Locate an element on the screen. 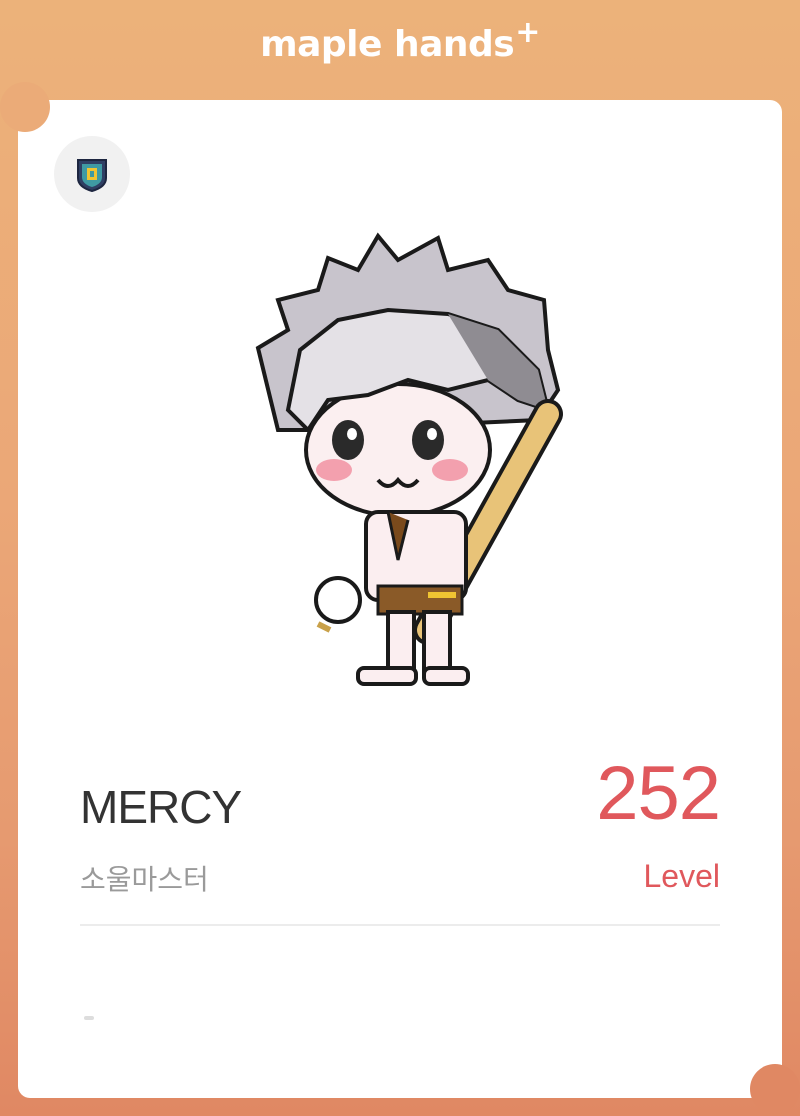 The image size is (800, 1116). guild-shield-icon is located at coordinates (92, 176).